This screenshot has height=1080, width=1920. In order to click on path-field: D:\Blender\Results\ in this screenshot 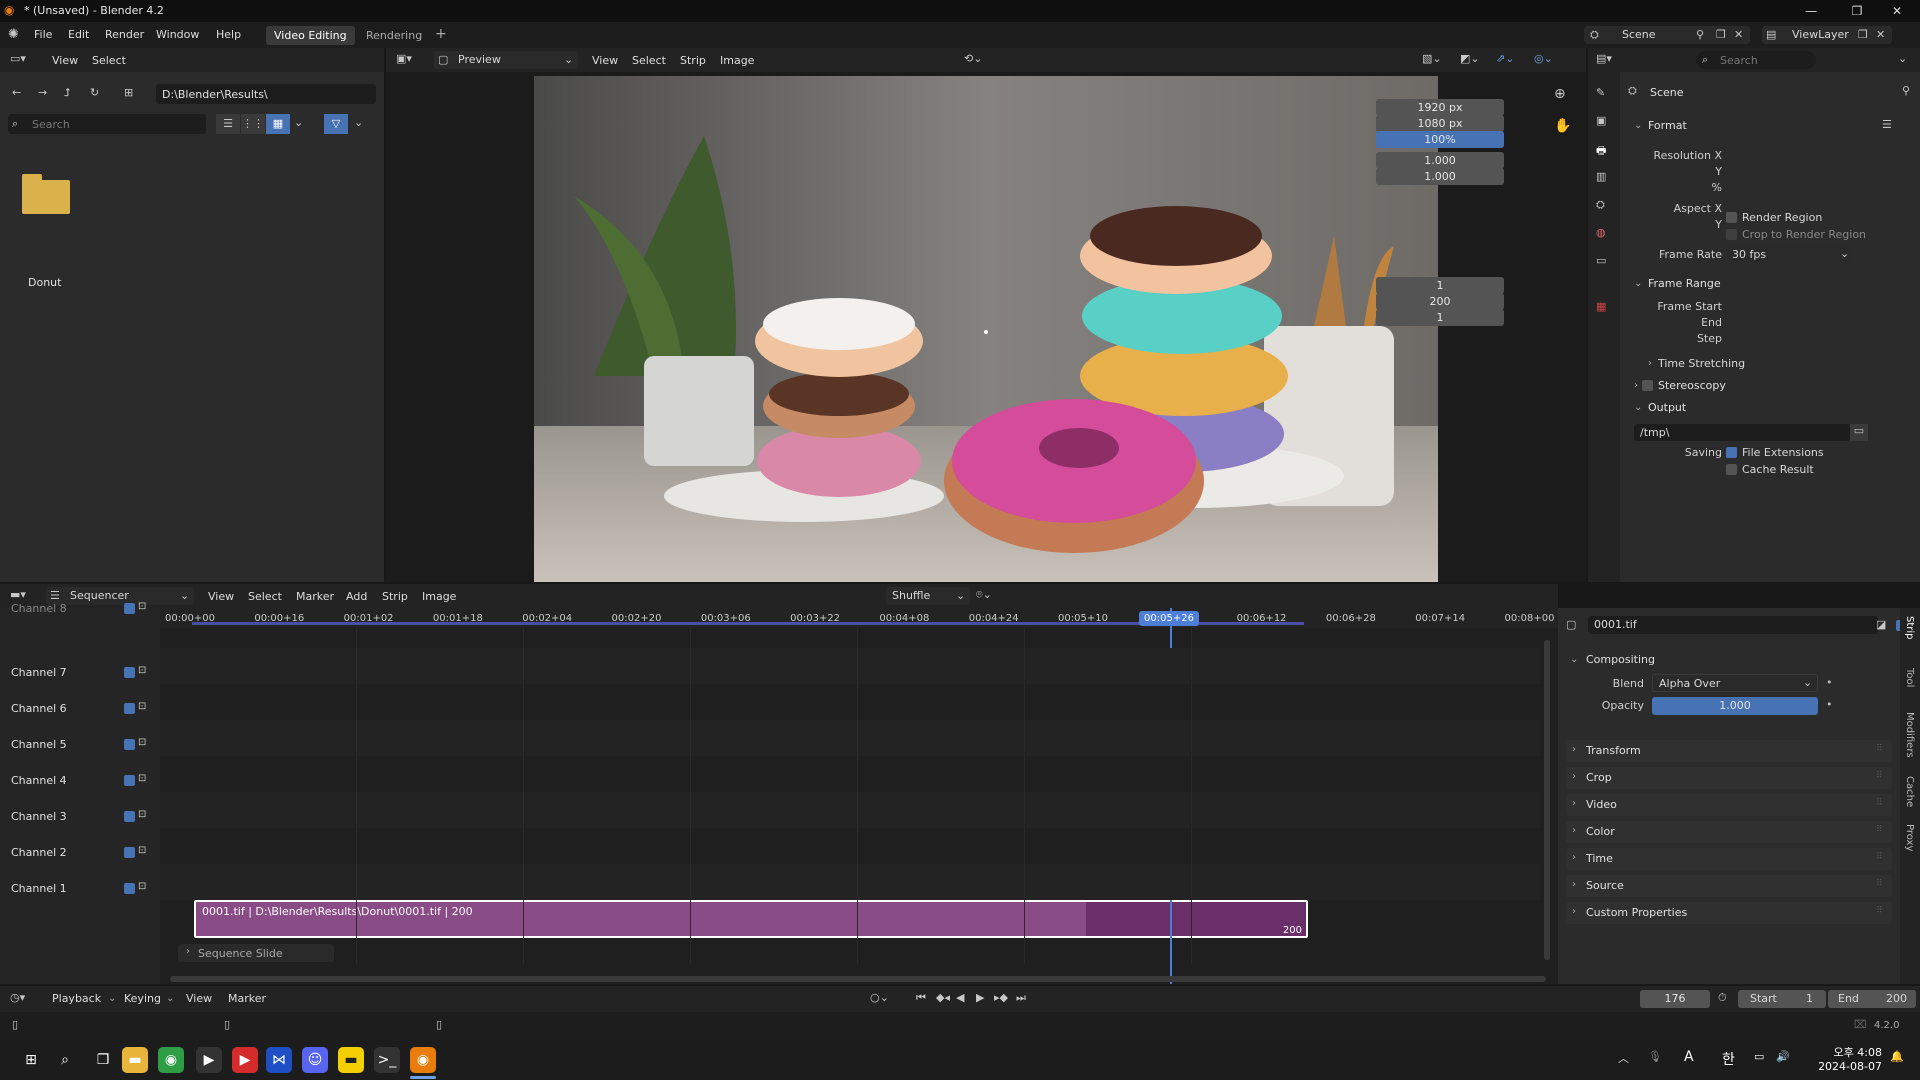, I will do `click(266, 94)`.